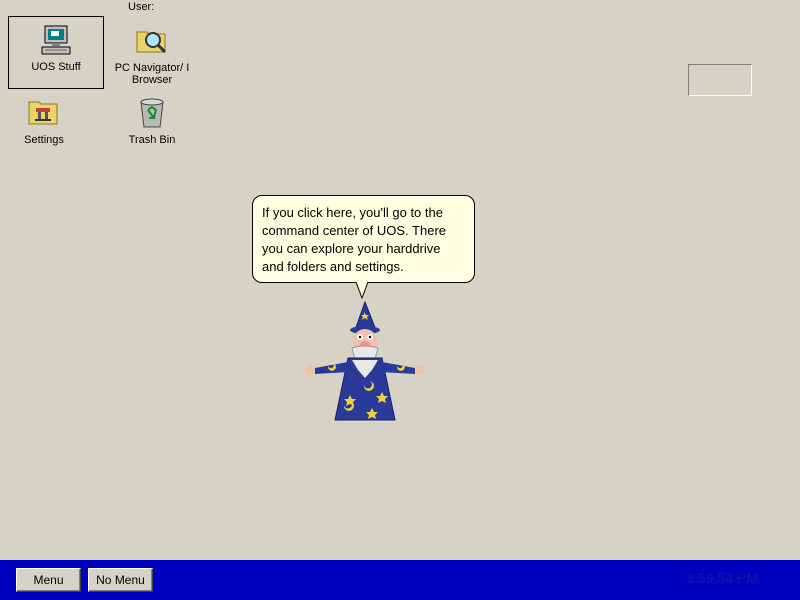 Image resolution: width=800 pixels, height=600 pixels. Describe the element at coordinates (141, 7) in the screenshot. I see `user-label: User:` at that location.